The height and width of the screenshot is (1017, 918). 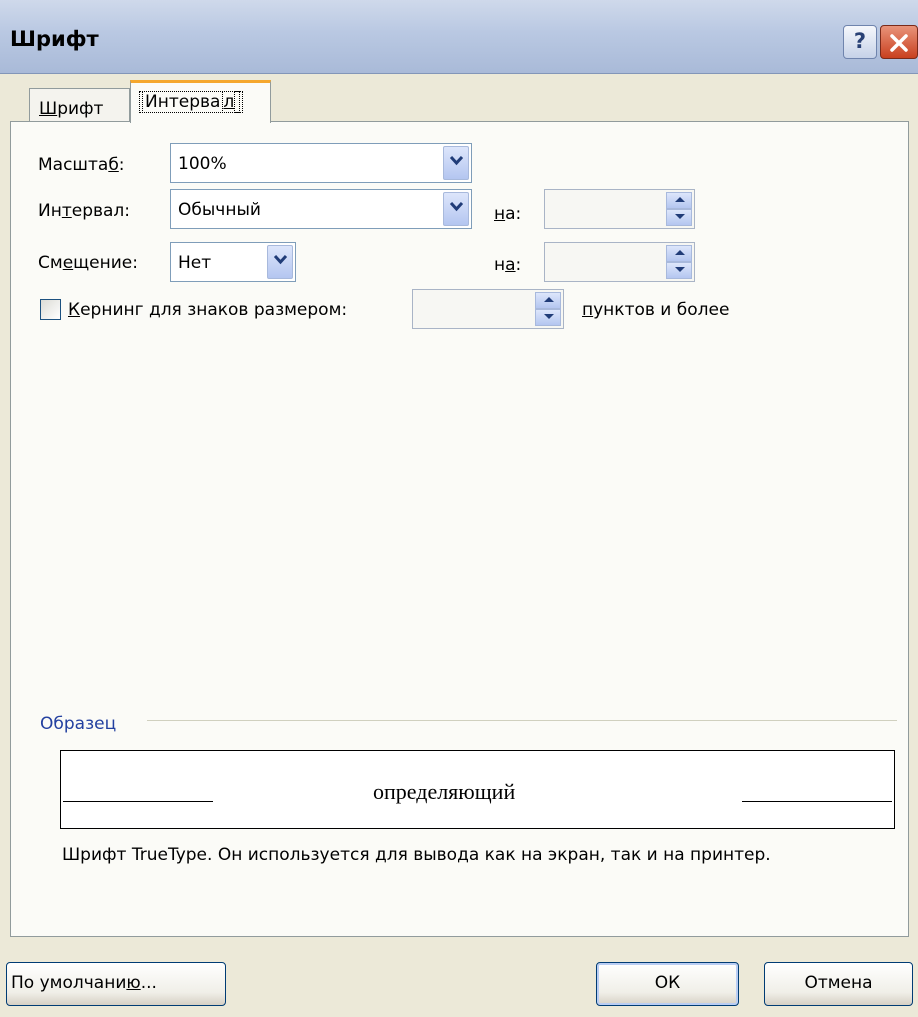 I want to click on sample-group-label: Образец, so click(x=78, y=724).